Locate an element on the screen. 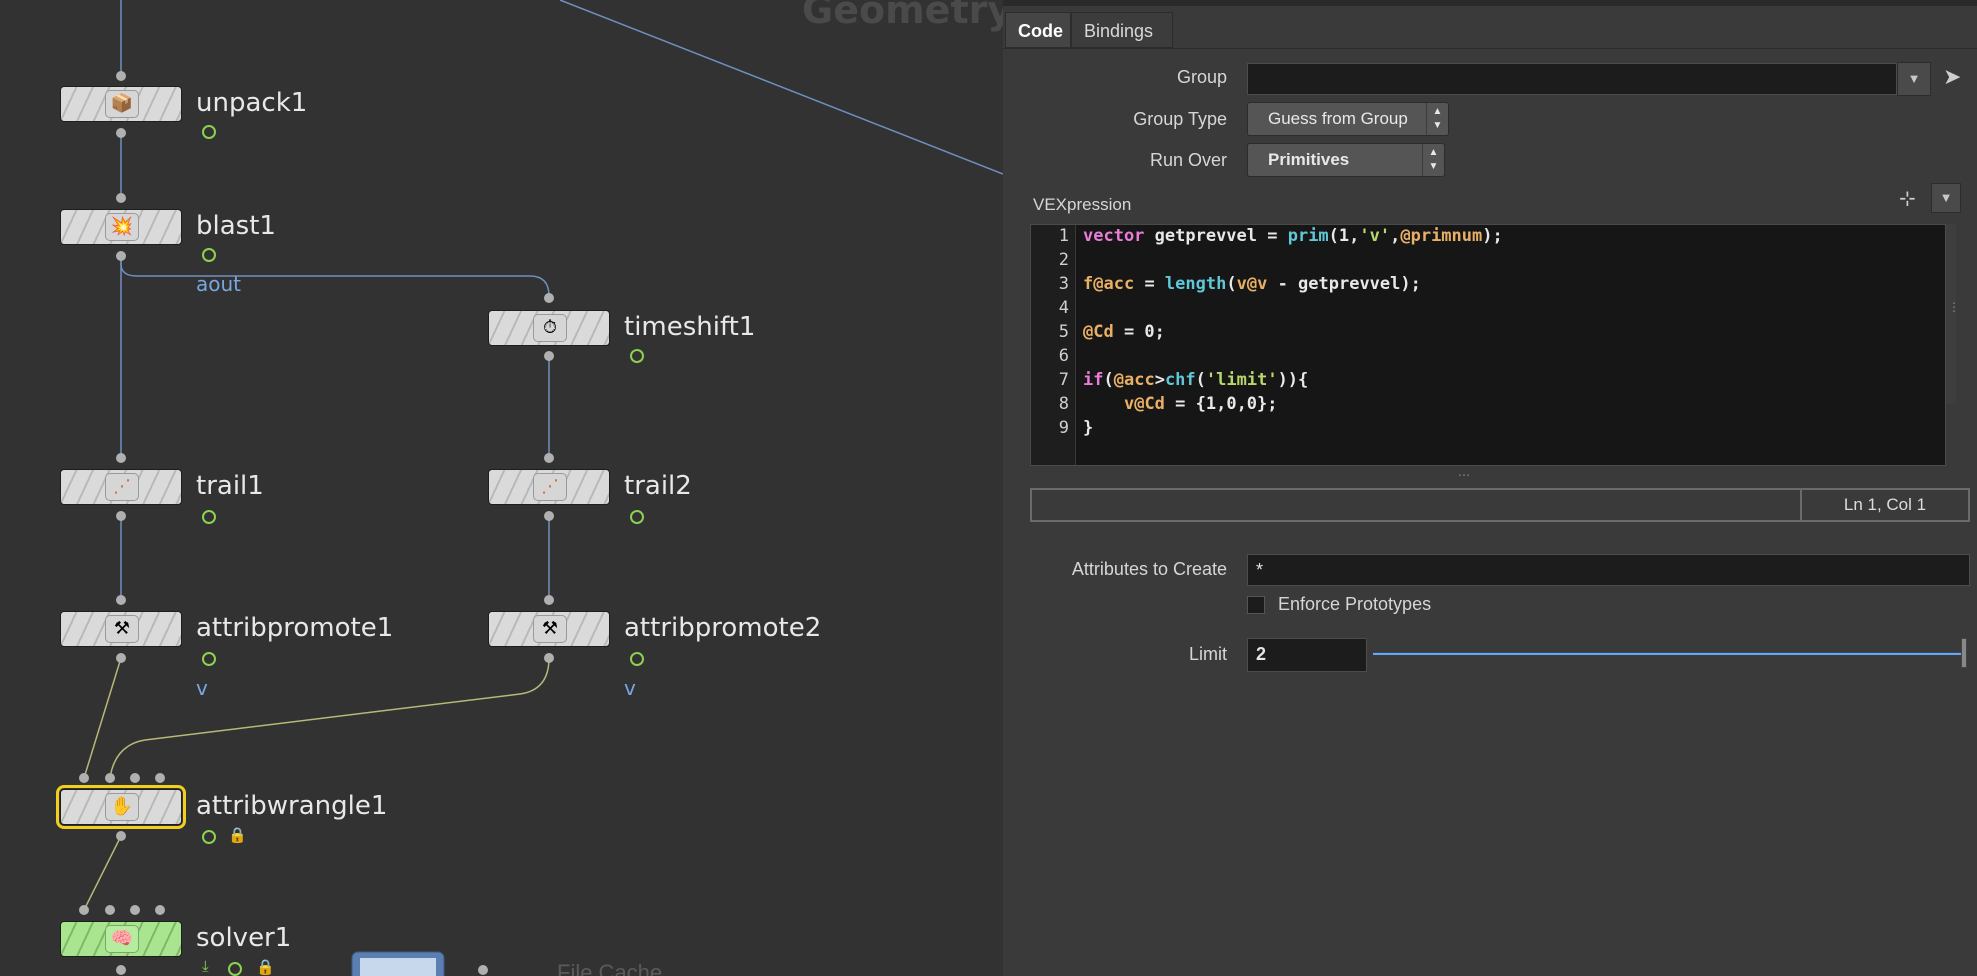 The width and height of the screenshot is (1977, 976). limit-slider is located at coordinates (1670, 653).